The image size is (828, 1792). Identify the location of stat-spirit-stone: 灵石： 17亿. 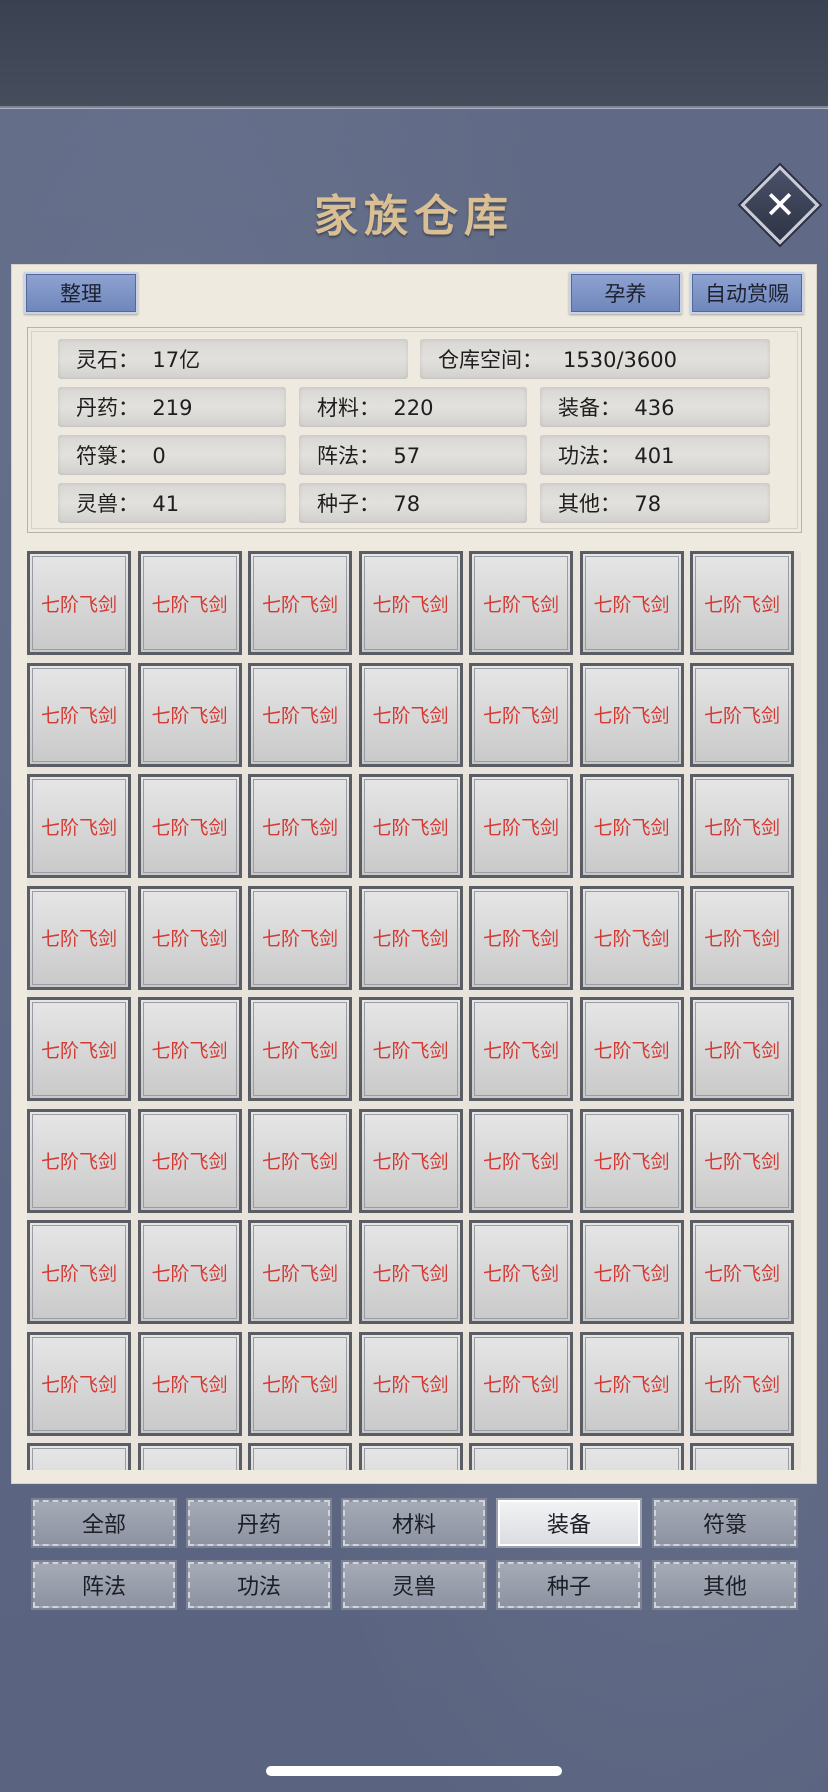
(233, 359).